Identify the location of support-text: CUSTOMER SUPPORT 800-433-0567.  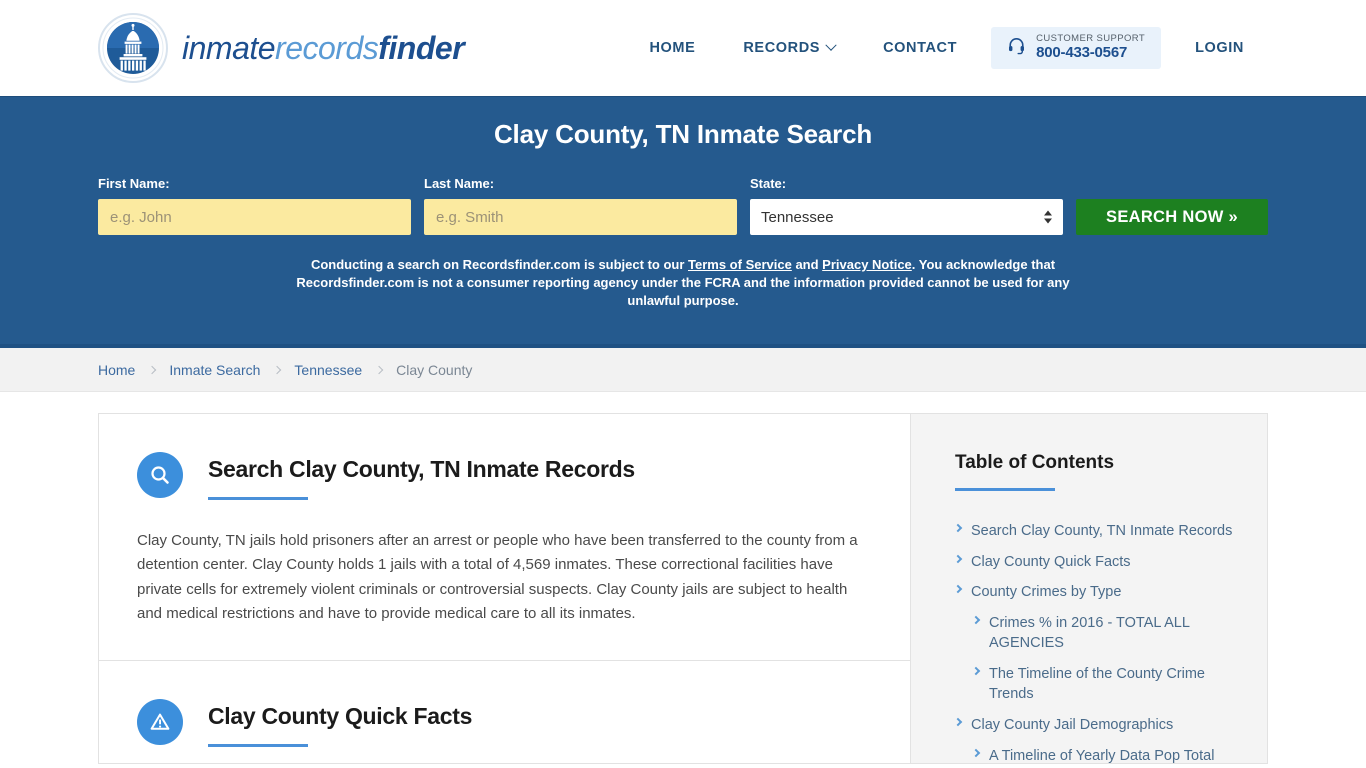
(1090, 47).